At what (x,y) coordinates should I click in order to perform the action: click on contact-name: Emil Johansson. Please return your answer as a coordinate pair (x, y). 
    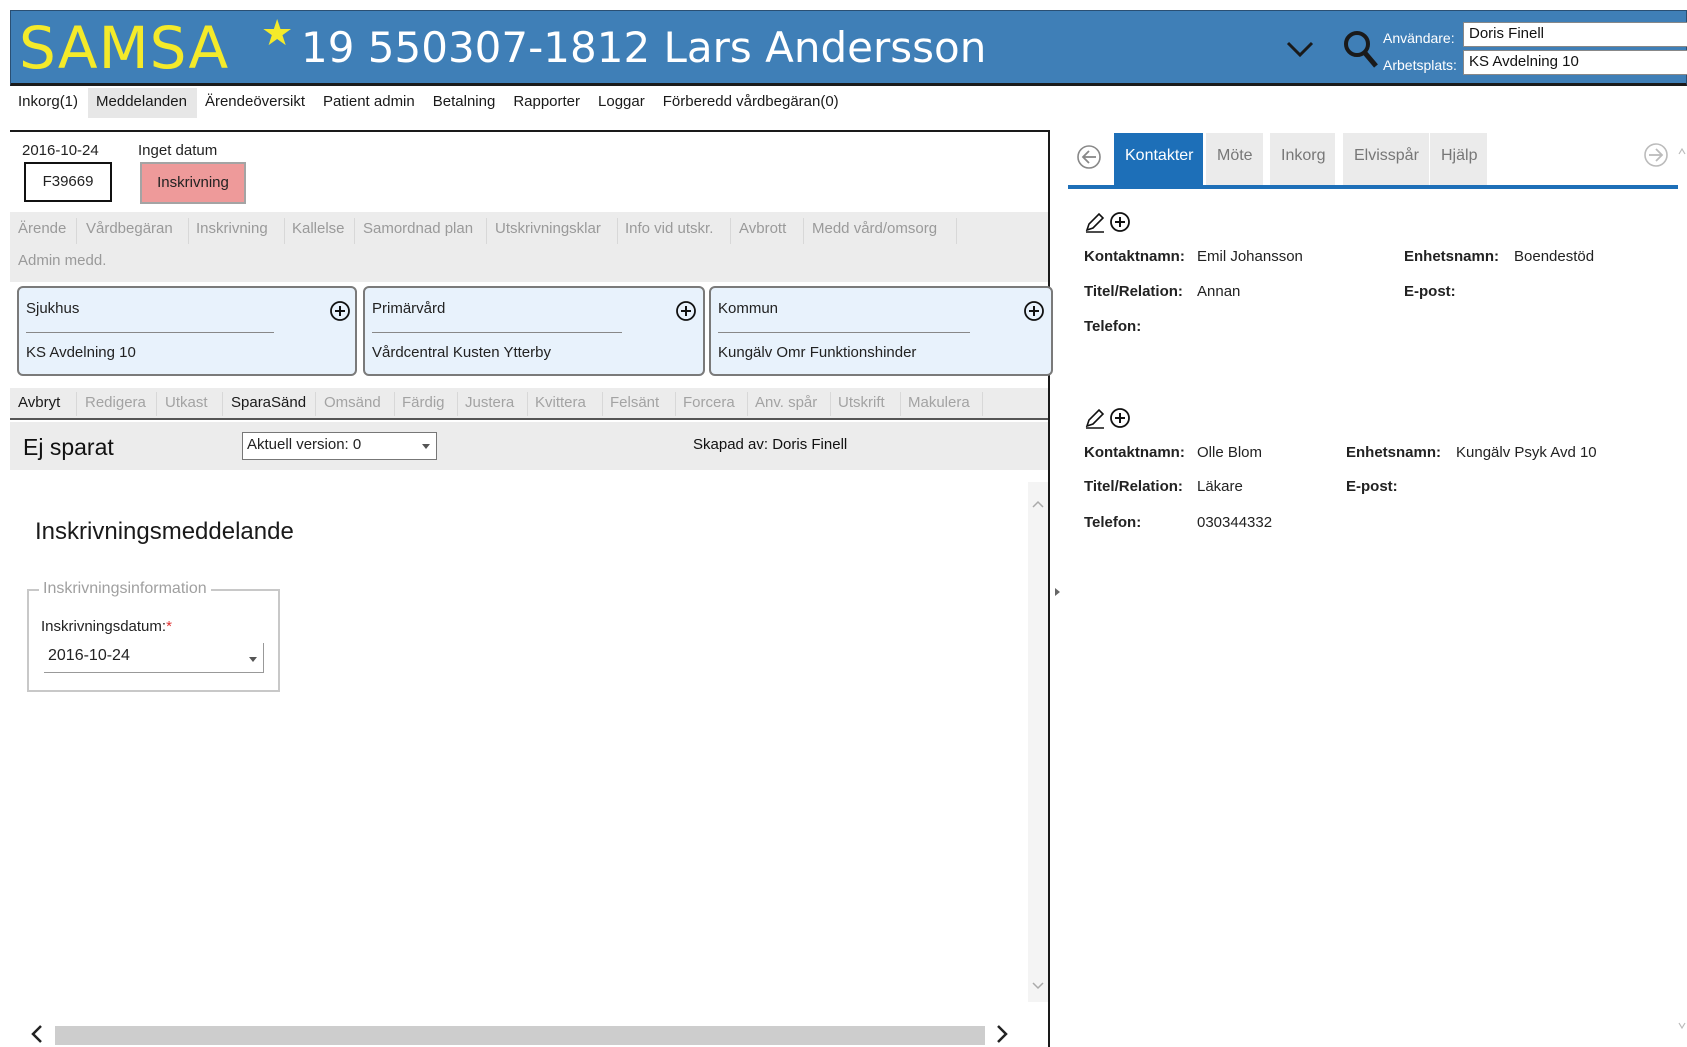
    Looking at the image, I should click on (1250, 256).